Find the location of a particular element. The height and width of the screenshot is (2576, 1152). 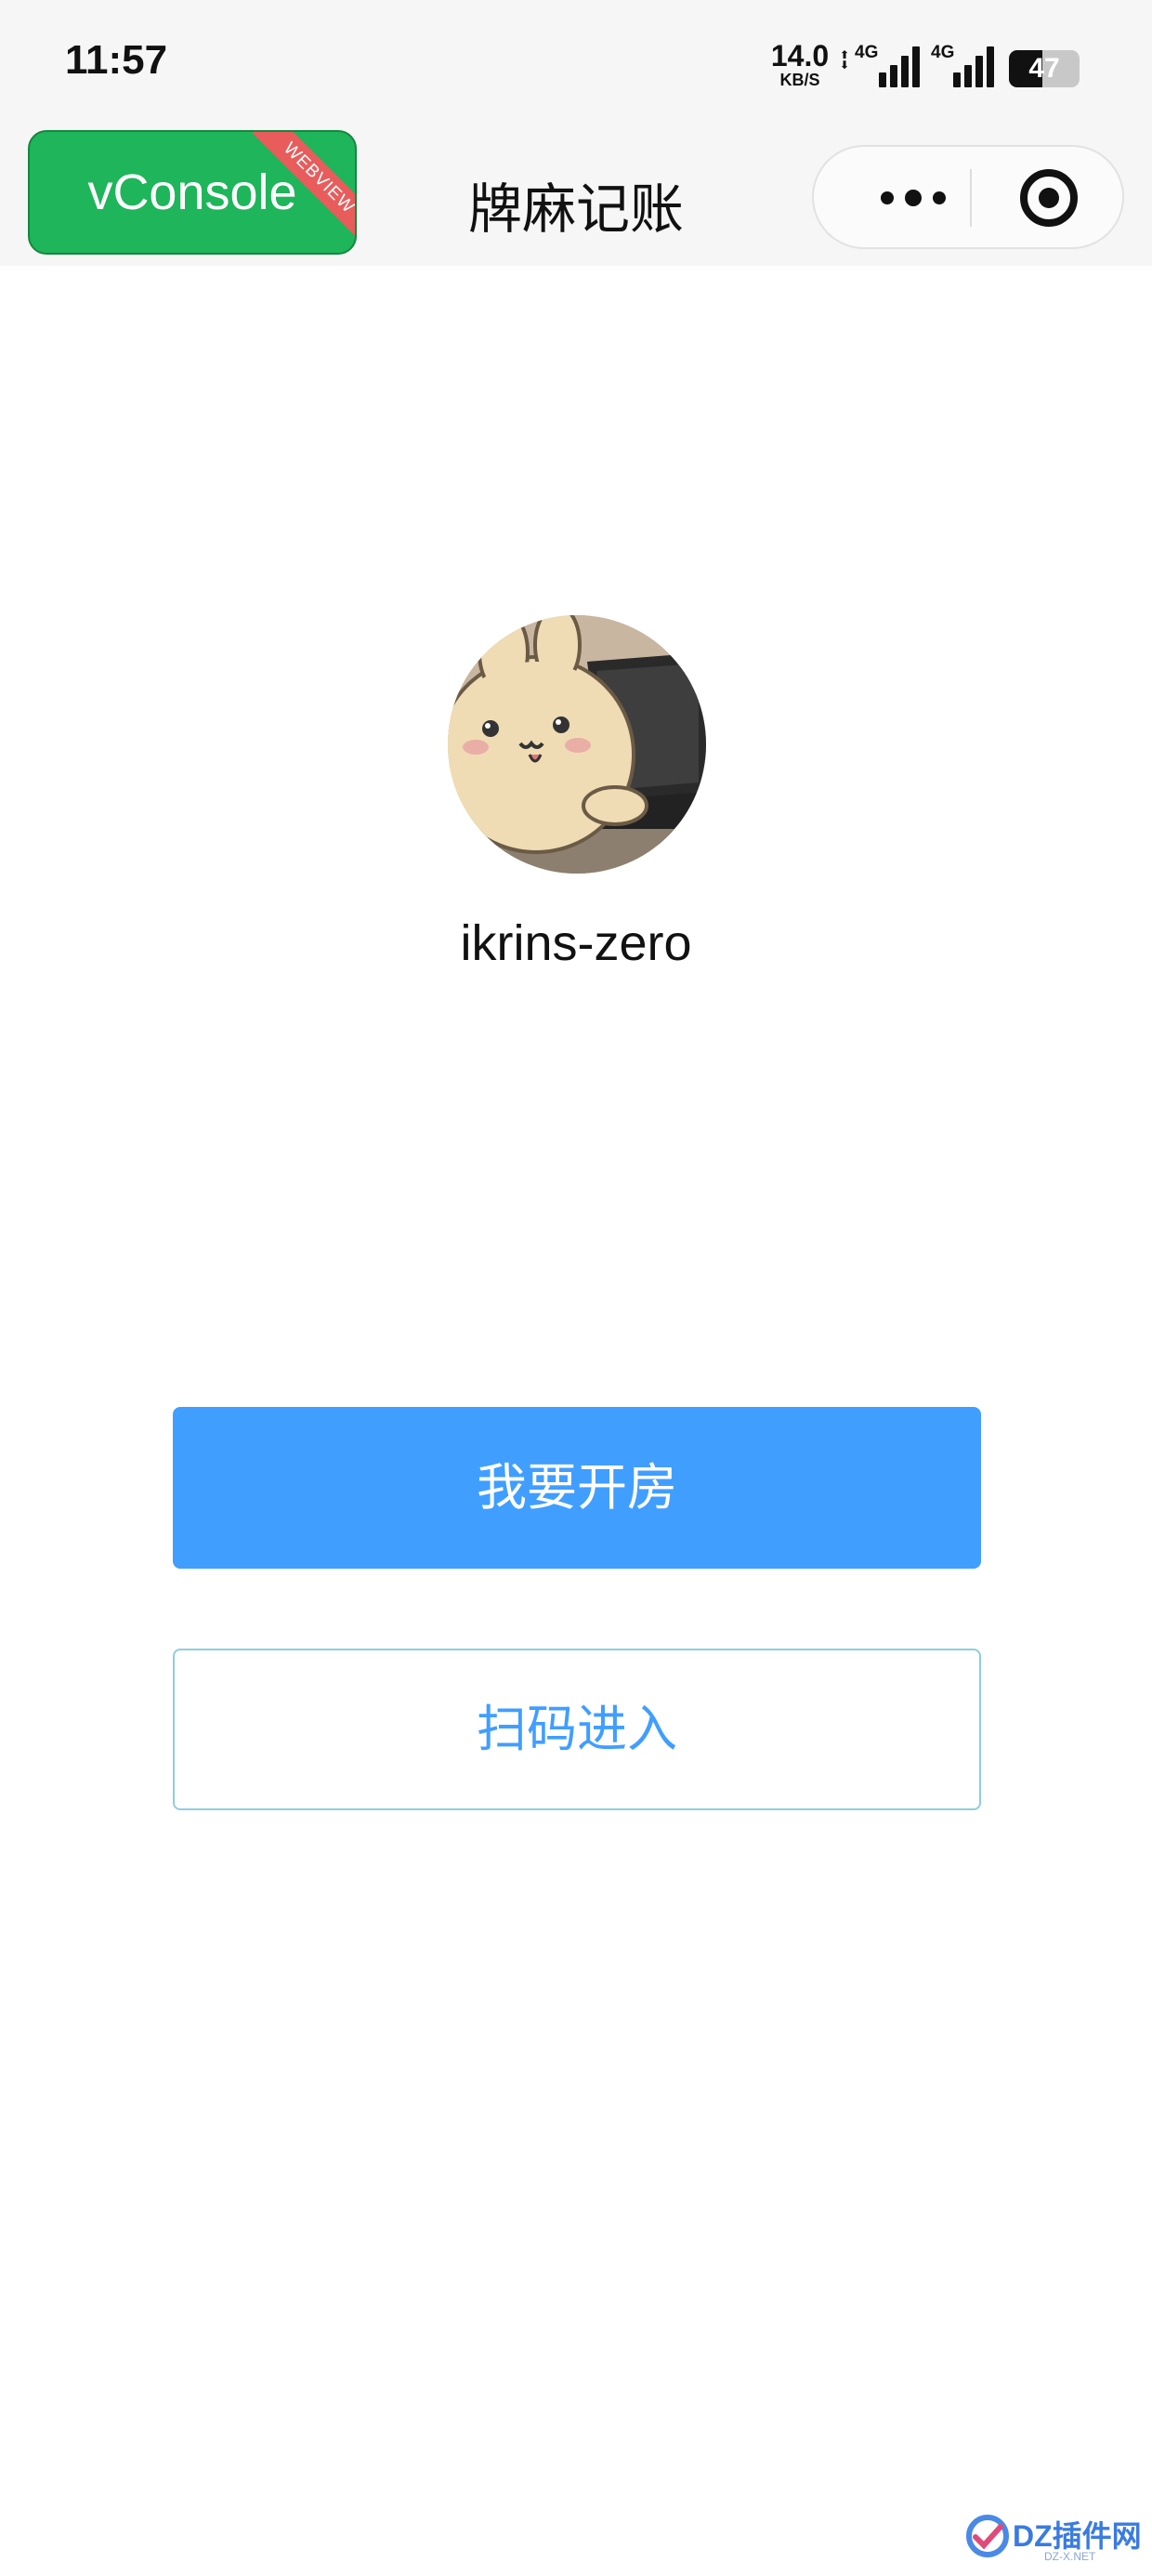

avatar is located at coordinates (577, 744).